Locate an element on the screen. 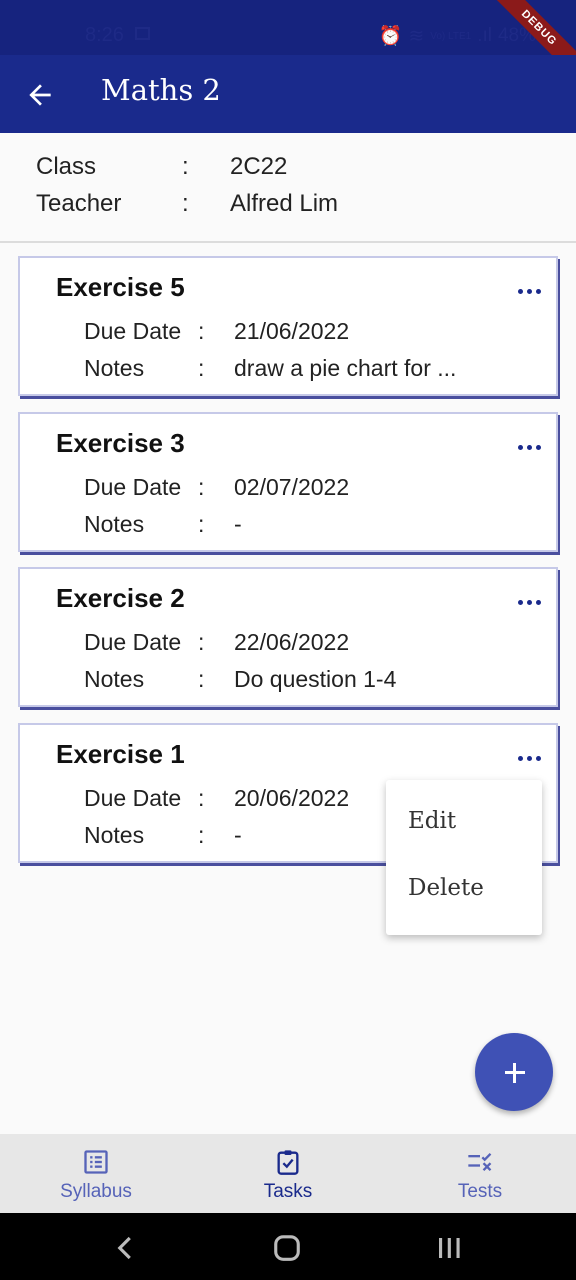 Image resolution: width=576 pixels, height=1280 pixels. app-bar: Maths 2 is located at coordinates (288, 94).